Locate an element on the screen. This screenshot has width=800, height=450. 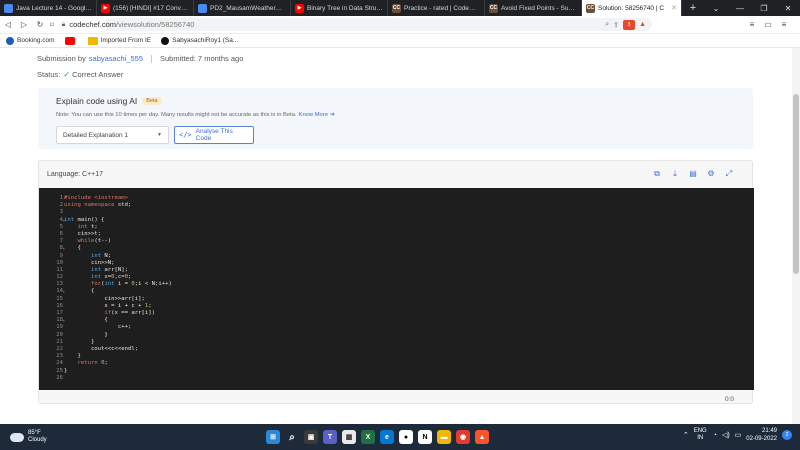
file-explorer-icon: ▬ is located at coordinates (444, 437).